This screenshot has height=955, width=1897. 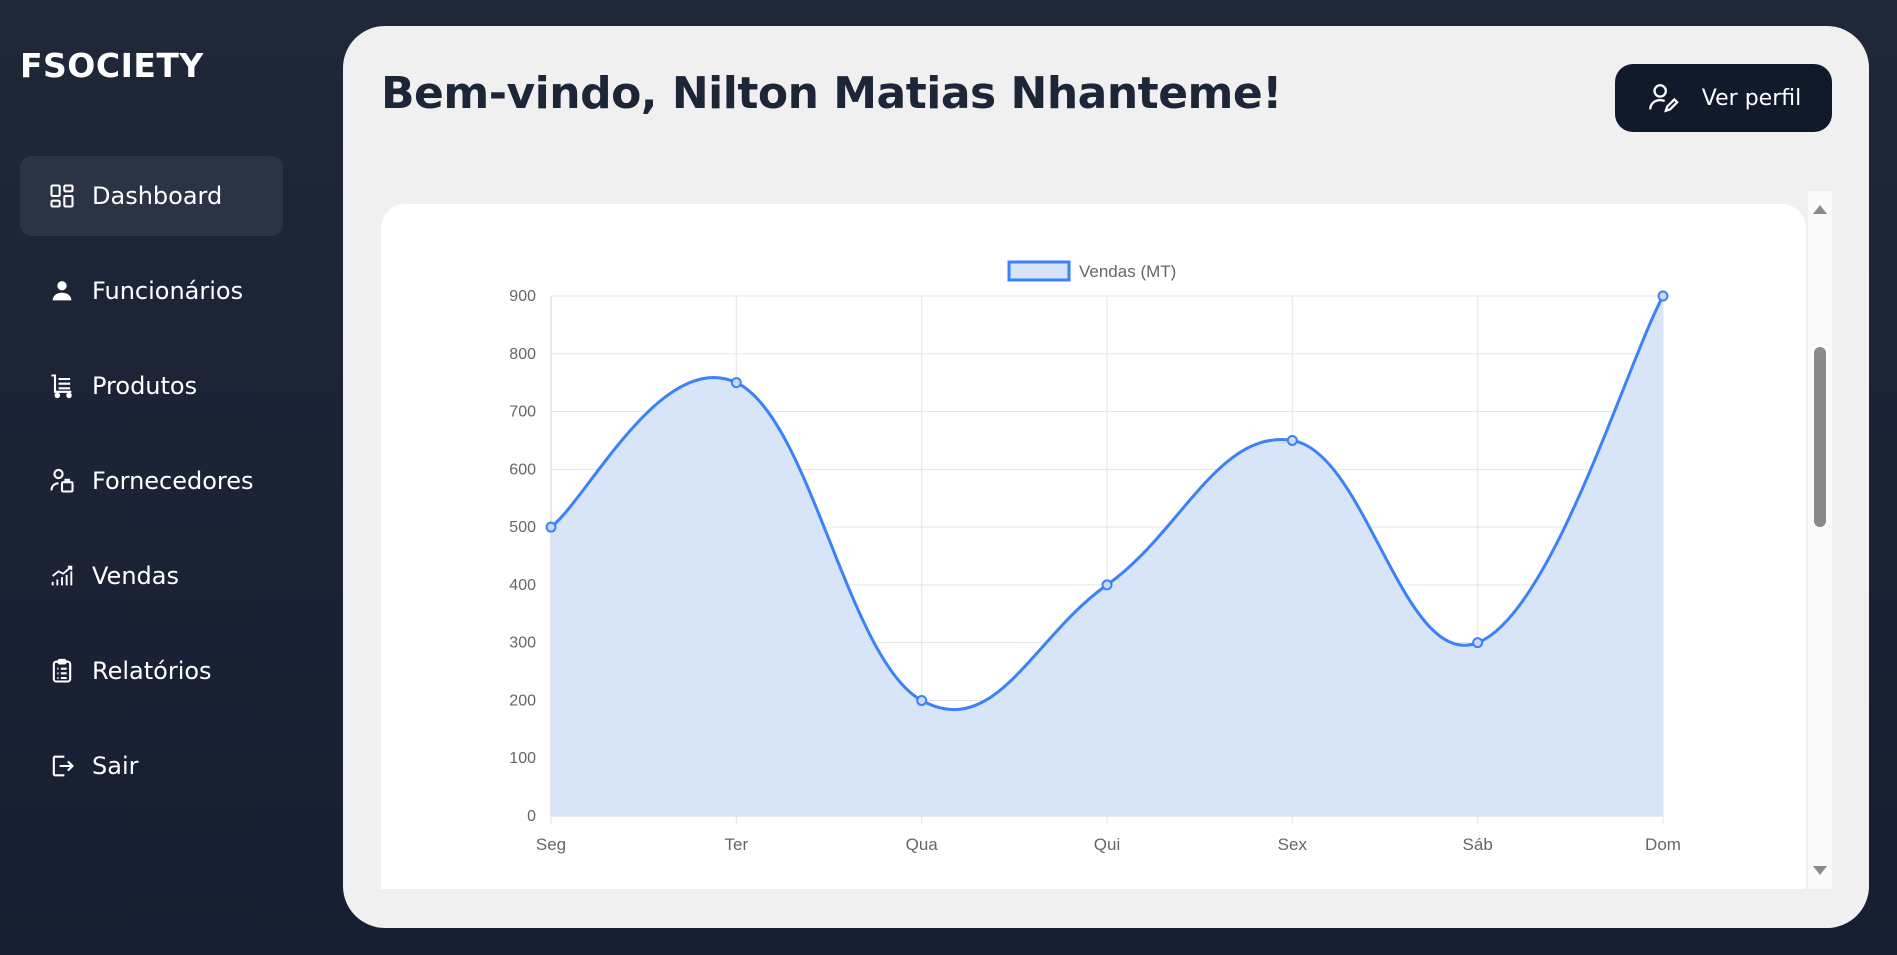 I want to click on sidebar-item-relatorios: Relatórios, so click(x=151, y=671).